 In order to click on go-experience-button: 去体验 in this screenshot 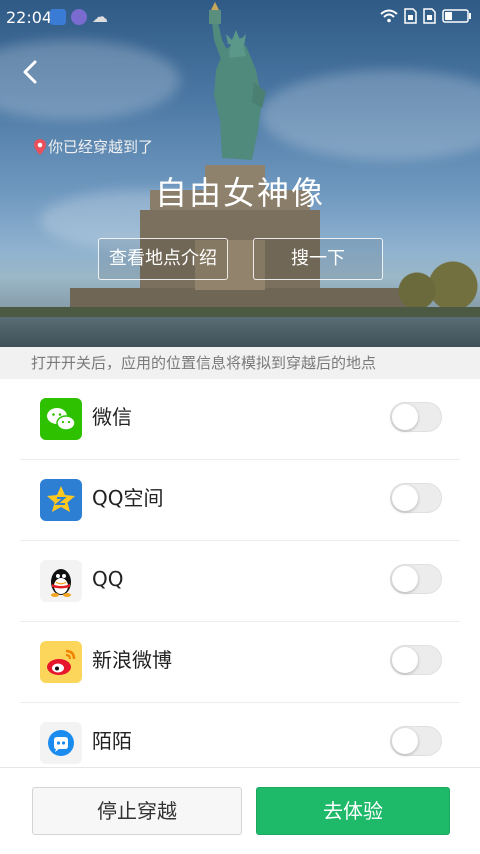, I will do `click(353, 811)`.